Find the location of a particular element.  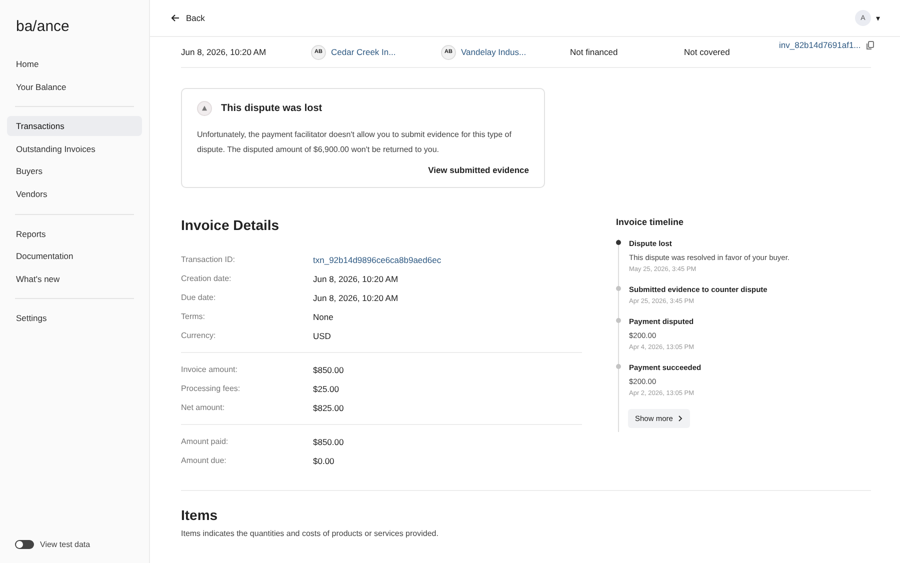

field-label: Due date: is located at coordinates (199, 297).